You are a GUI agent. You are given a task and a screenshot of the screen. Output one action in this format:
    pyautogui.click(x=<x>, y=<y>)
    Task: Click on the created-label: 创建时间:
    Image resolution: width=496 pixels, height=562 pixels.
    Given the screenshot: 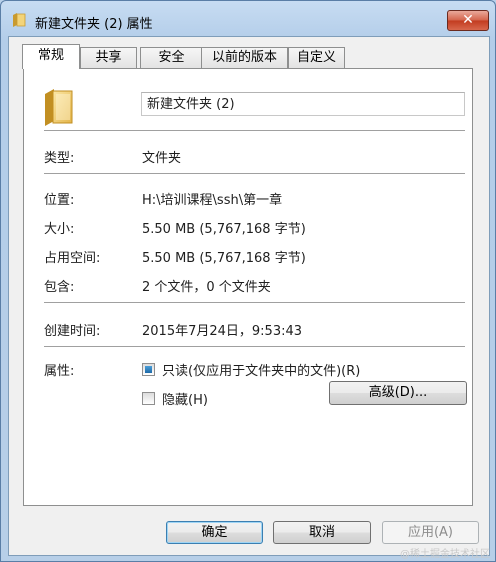 What is the action you would take?
    pyautogui.click(x=72, y=331)
    